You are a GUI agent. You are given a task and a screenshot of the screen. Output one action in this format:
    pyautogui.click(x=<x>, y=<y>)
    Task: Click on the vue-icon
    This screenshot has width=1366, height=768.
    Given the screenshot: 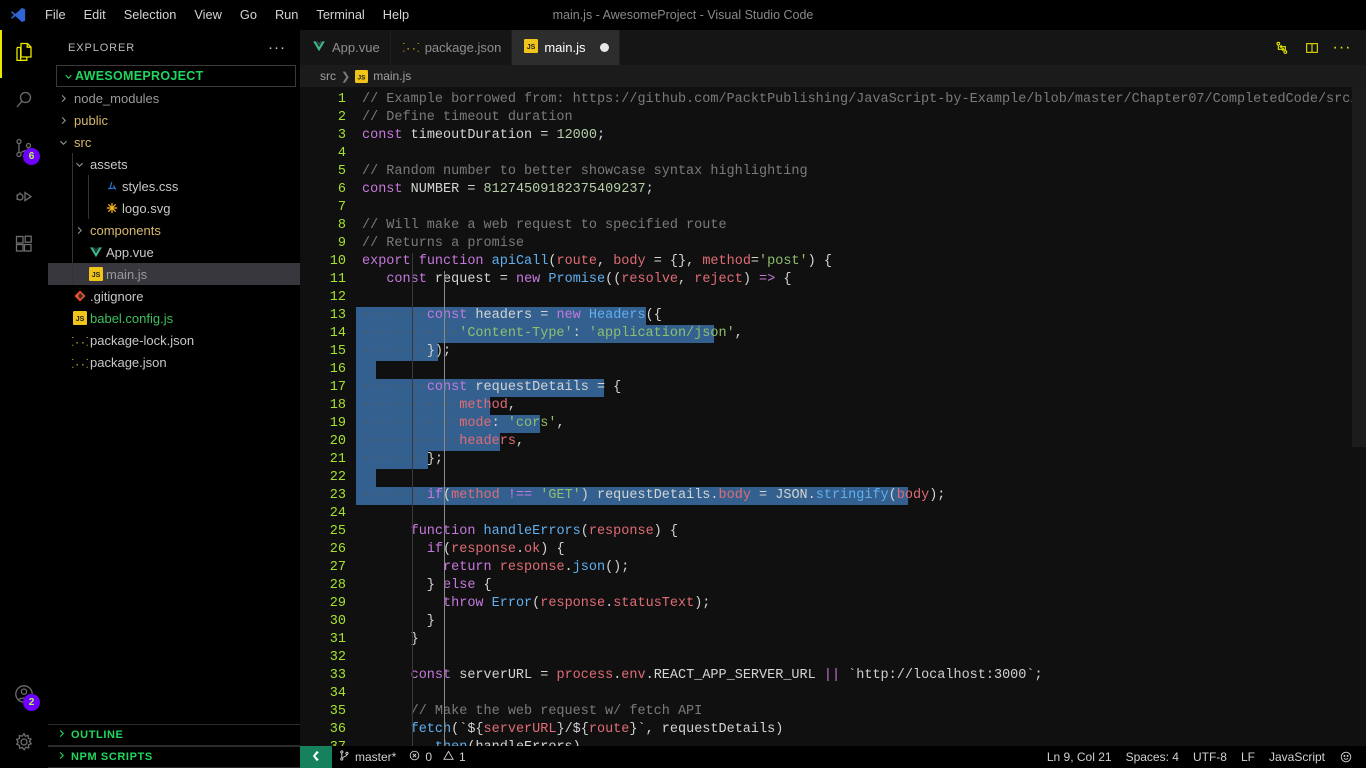 What is the action you would take?
    pyautogui.click(x=96, y=252)
    